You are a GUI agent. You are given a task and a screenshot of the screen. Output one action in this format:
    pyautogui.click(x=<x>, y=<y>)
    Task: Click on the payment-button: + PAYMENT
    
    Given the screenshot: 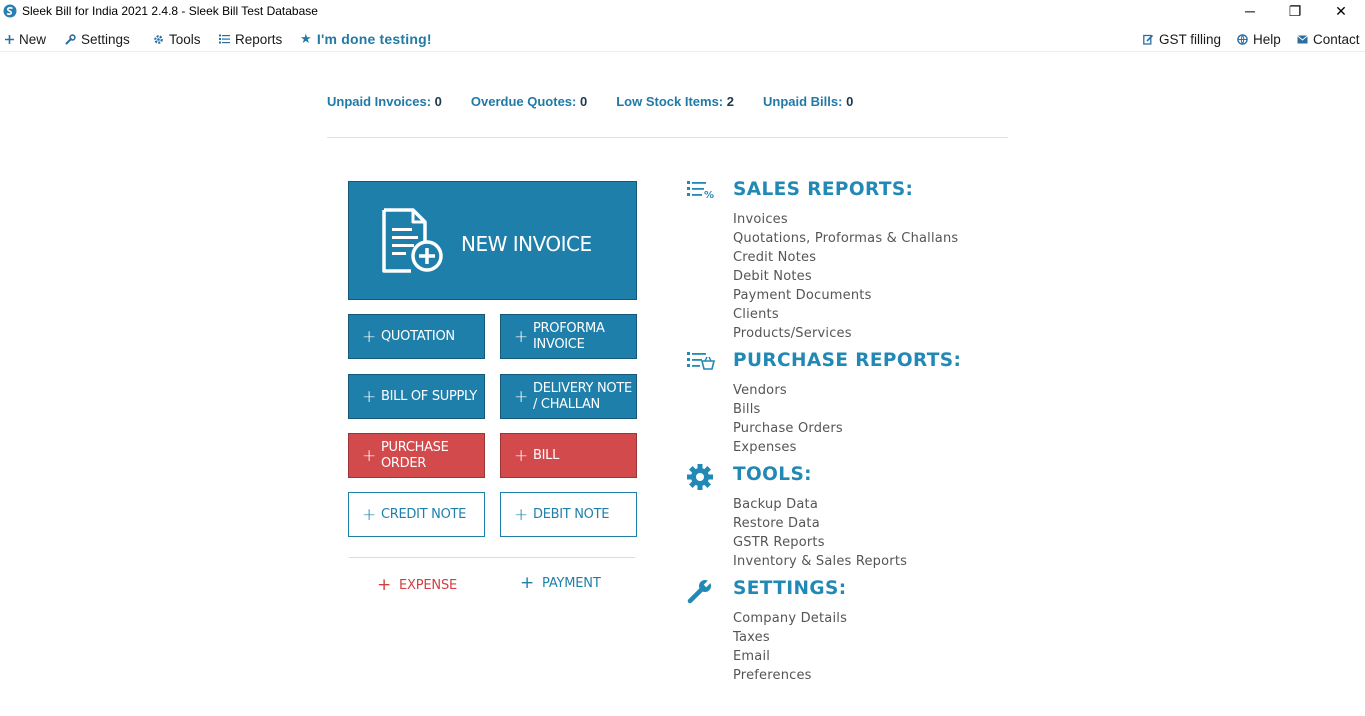 What is the action you would take?
    pyautogui.click(x=560, y=583)
    